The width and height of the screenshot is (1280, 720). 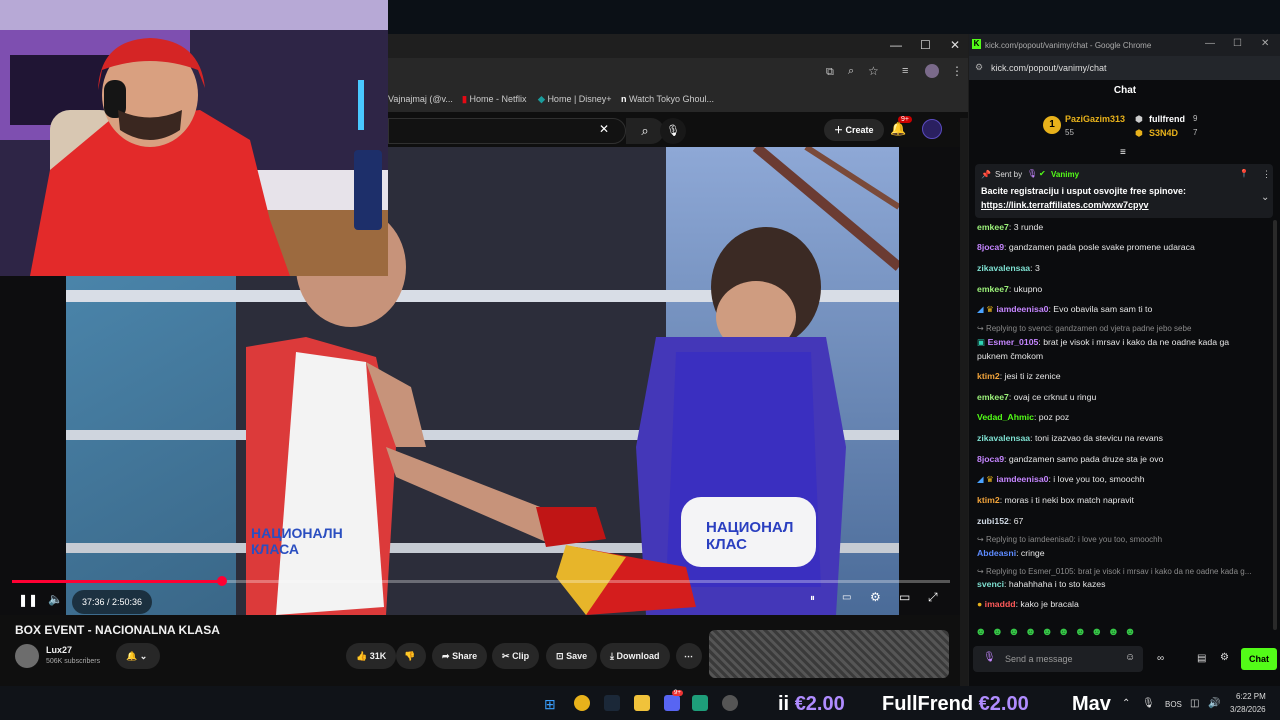 What do you see at coordinates (1163, 133) in the screenshot?
I see `leaderboard-name: S3N4D` at bounding box center [1163, 133].